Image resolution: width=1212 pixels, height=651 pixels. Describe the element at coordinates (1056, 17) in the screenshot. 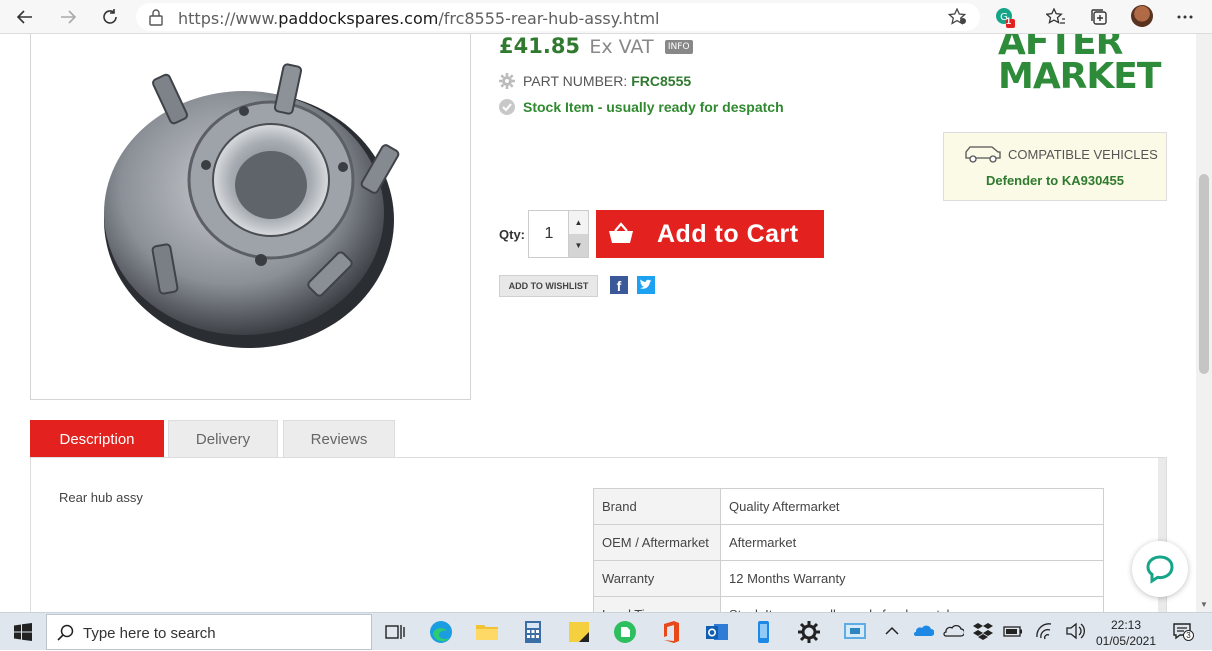

I see `favorites-icon` at that location.